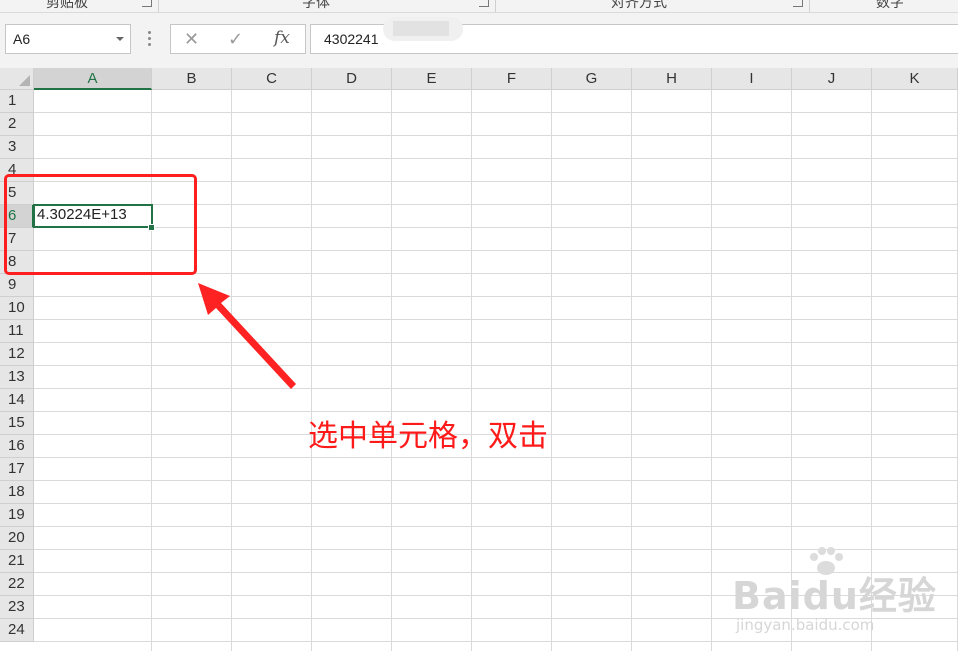 The width and height of the screenshot is (958, 651). I want to click on paw-icon, so click(826, 561).